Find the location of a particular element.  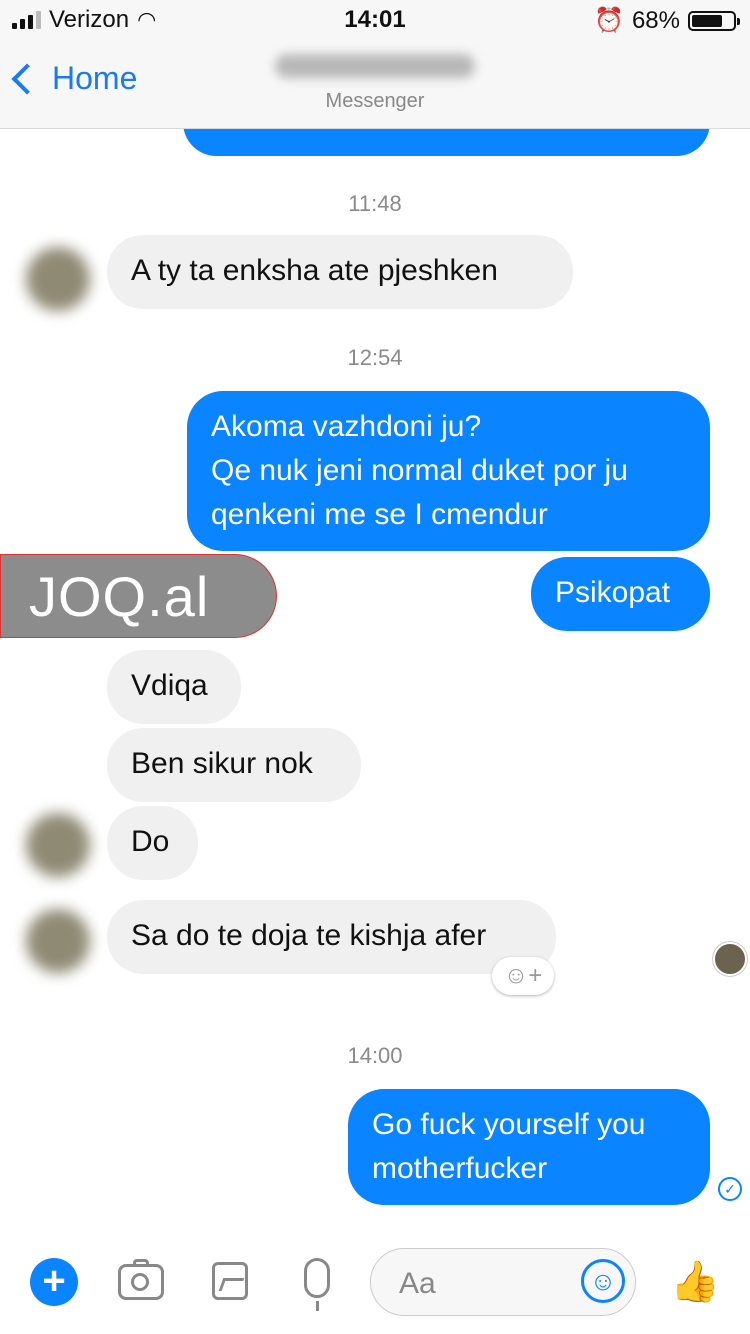

message-out: Go fuck yourself you motherfucker is located at coordinates (529, 1147).